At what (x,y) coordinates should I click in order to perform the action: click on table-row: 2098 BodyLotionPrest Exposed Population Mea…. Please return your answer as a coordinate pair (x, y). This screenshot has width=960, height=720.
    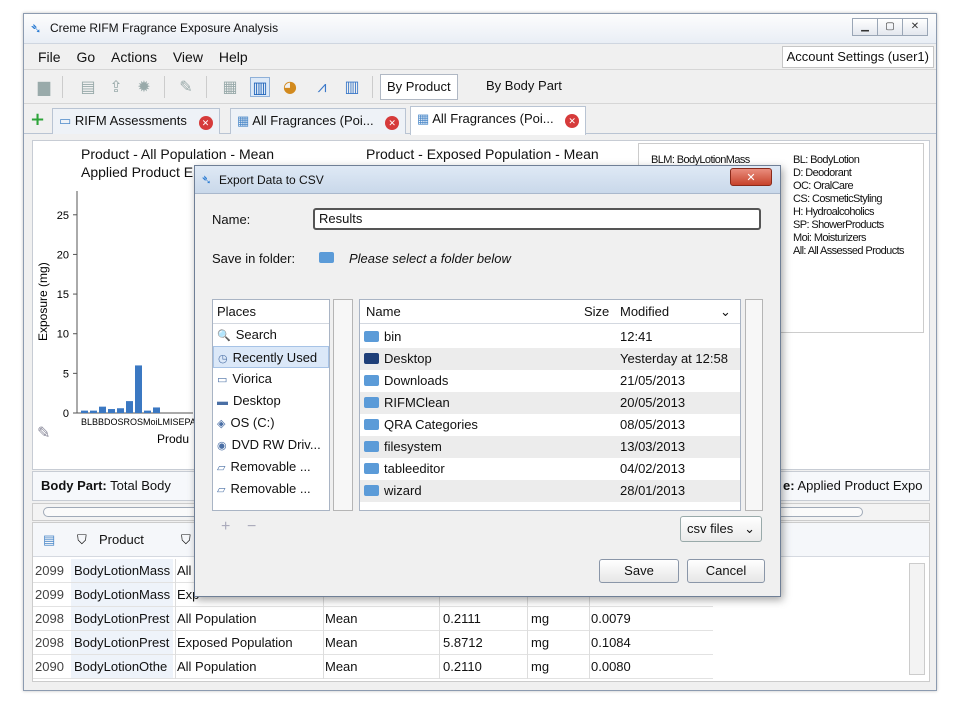
    Looking at the image, I should click on (373, 643).